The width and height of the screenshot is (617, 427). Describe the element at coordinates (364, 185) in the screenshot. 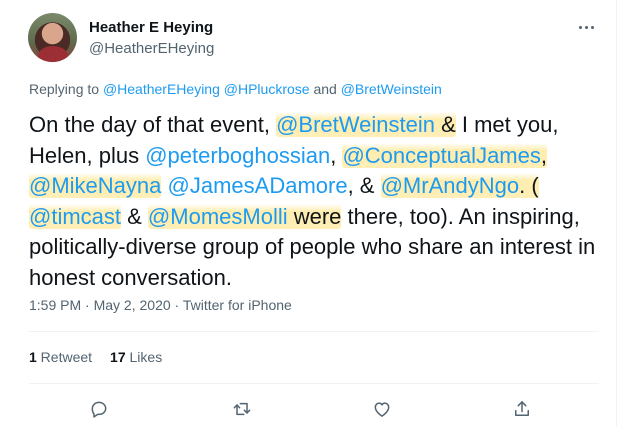

I see `tweet-text-segment: , &` at that location.